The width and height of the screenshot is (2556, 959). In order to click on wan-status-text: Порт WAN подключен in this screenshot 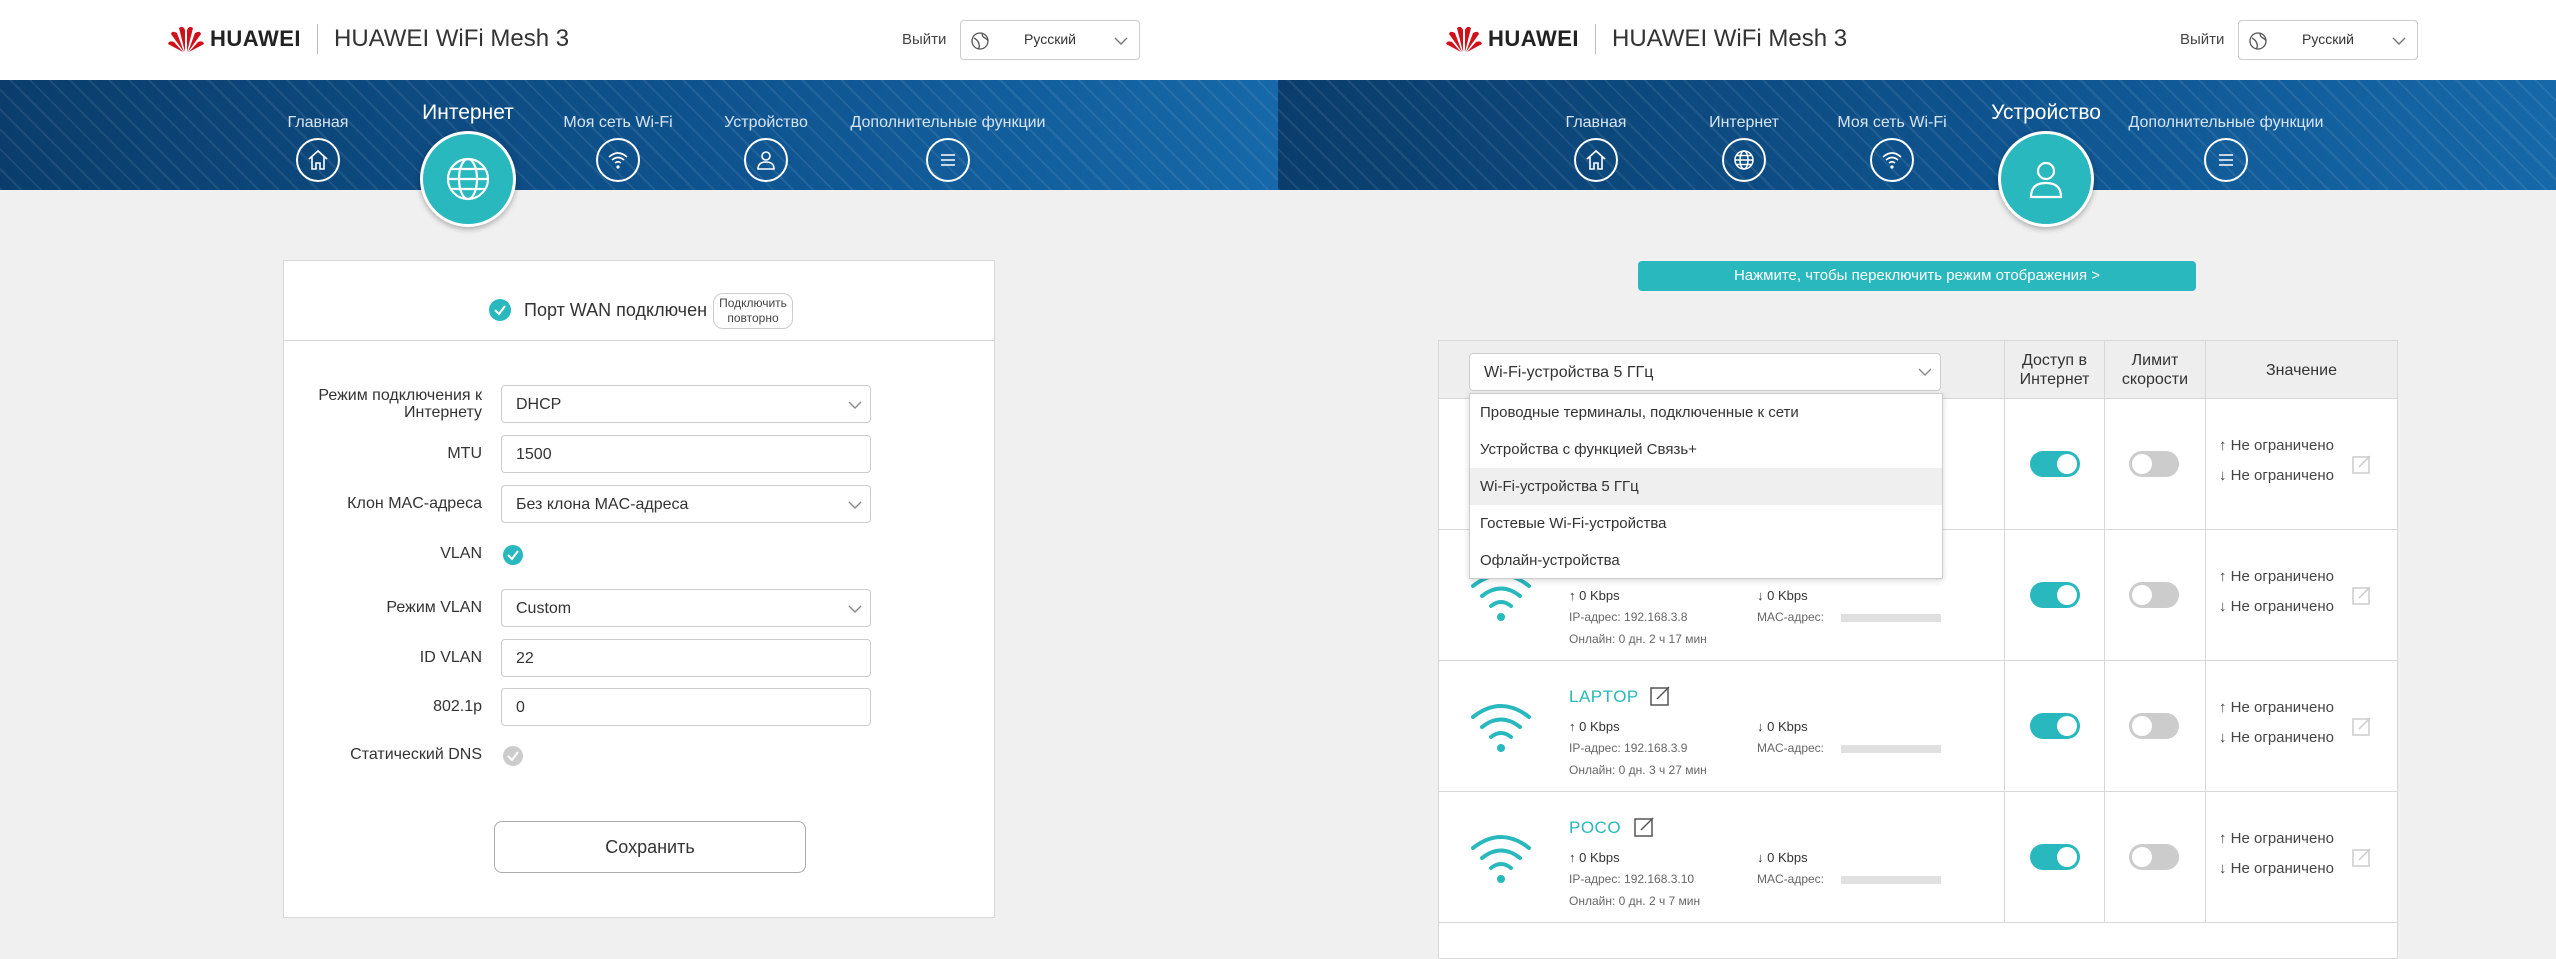, I will do `click(616, 310)`.